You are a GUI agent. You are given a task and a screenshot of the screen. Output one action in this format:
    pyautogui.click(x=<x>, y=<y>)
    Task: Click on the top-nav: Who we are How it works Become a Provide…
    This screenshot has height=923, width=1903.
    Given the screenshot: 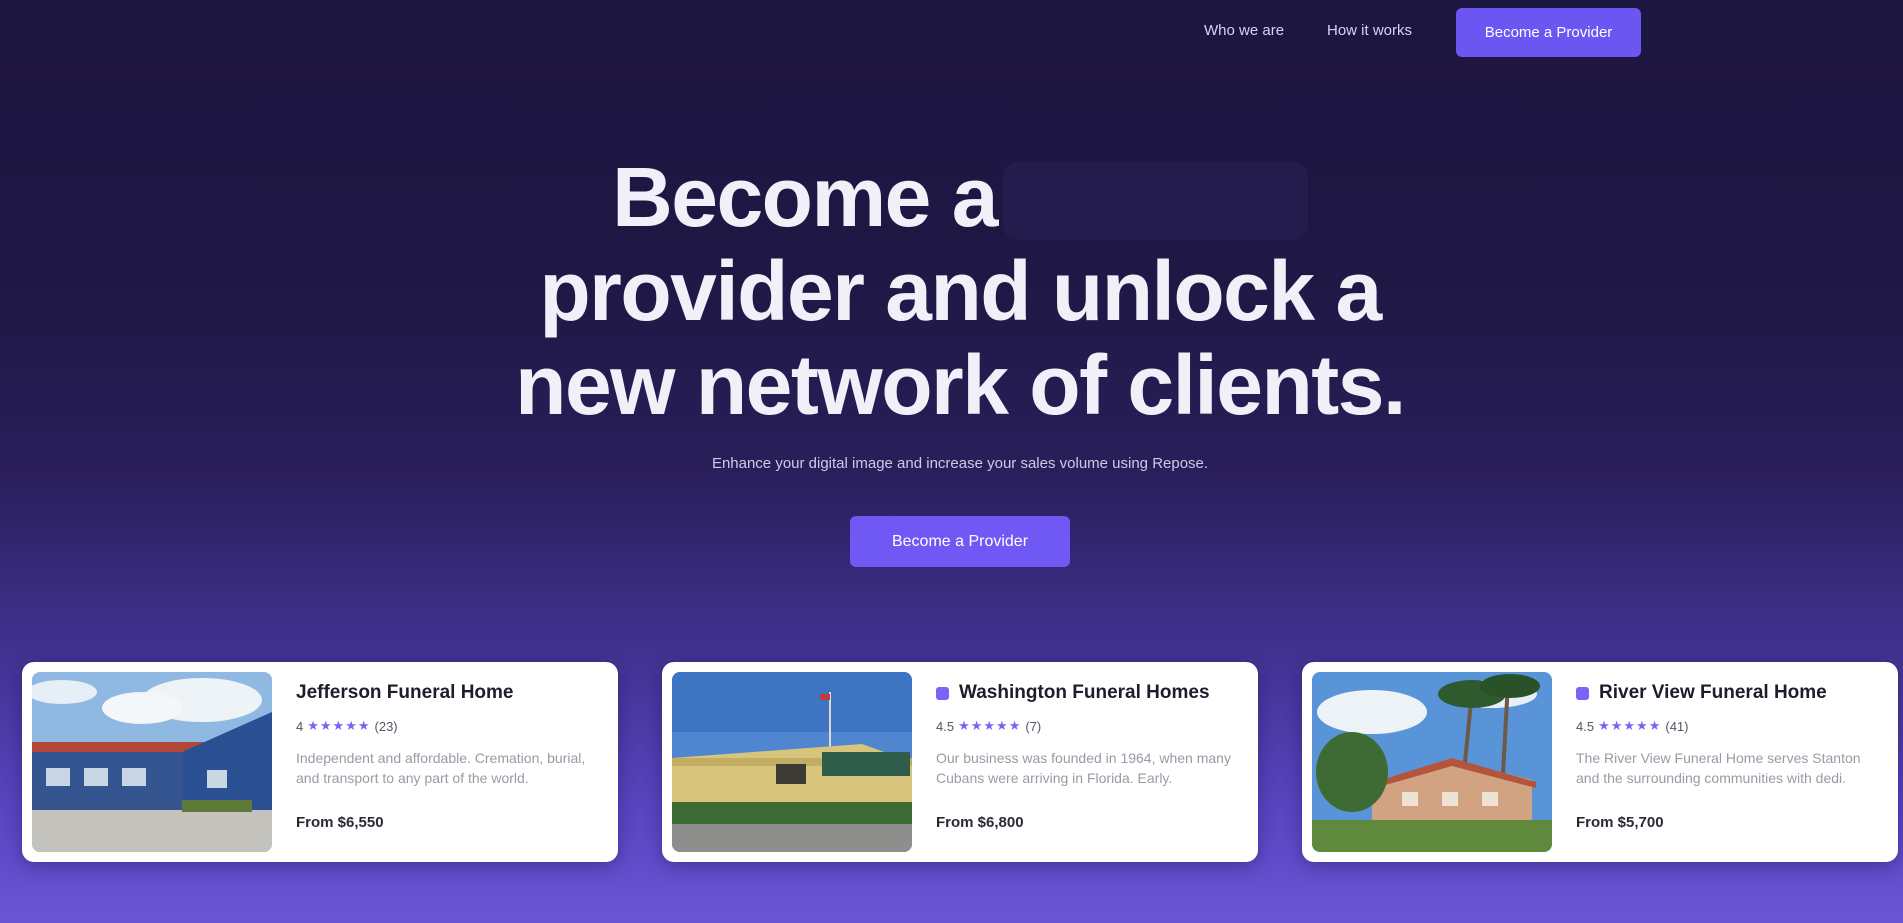 What is the action you would take?
    pyautogui.click(x=951, y=33)
    